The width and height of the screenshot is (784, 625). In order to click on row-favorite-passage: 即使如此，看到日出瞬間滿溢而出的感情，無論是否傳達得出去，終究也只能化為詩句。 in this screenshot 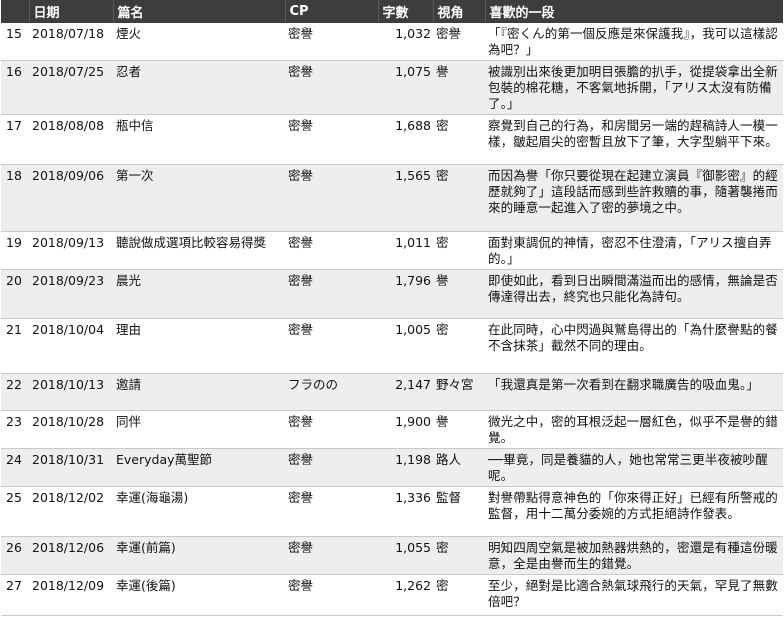, I will do `click(633, 288)`.